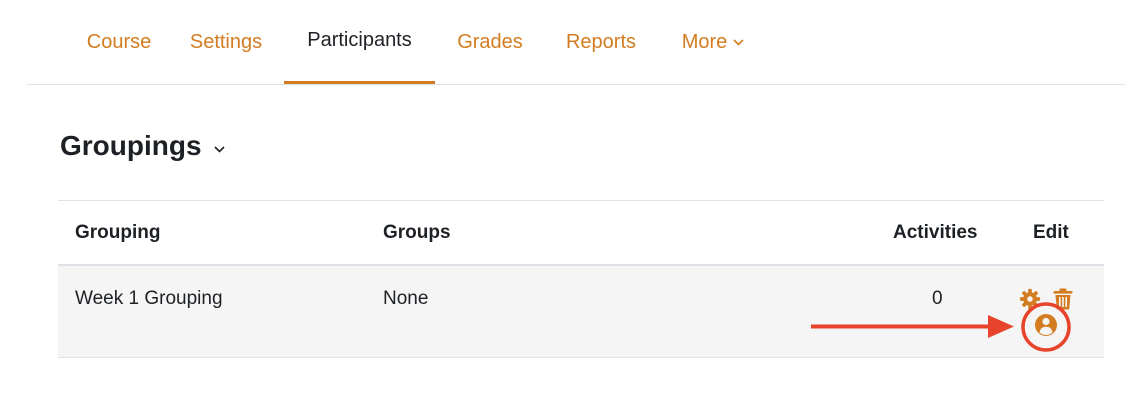  Describe the element at coordinates (1030, 299) in the screenshot. I see `gear-icon` at that location.